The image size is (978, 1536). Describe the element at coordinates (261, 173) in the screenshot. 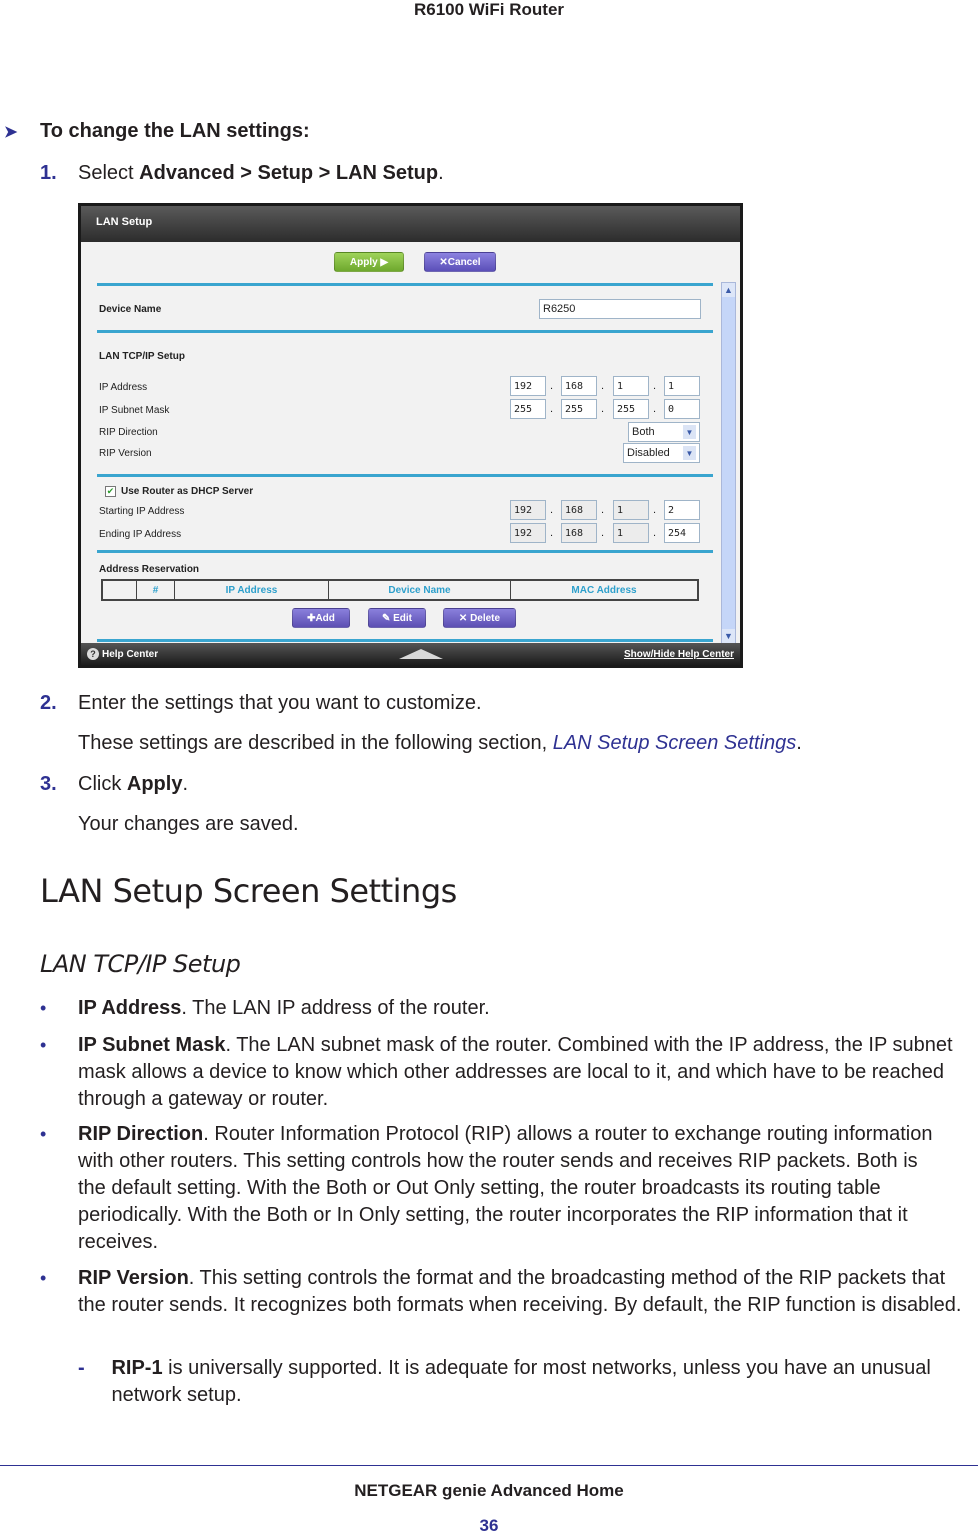

I see `step-text: Select Advanced > Setup > LAN Setup.` at that location.